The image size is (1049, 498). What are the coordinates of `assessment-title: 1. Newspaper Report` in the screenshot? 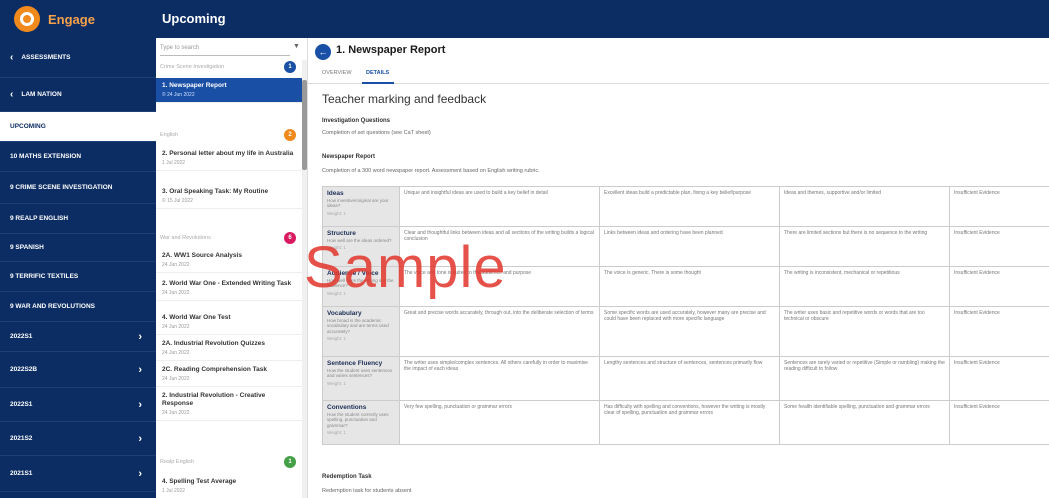 It's located at (391, 50).